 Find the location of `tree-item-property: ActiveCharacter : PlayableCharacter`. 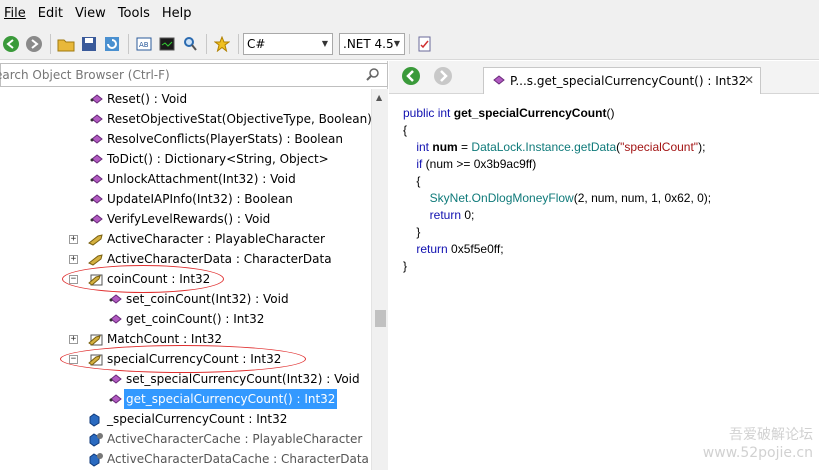

tree-item-property: ActiveCharacter : PlayableCharacter is located at coordinates (206, 239).